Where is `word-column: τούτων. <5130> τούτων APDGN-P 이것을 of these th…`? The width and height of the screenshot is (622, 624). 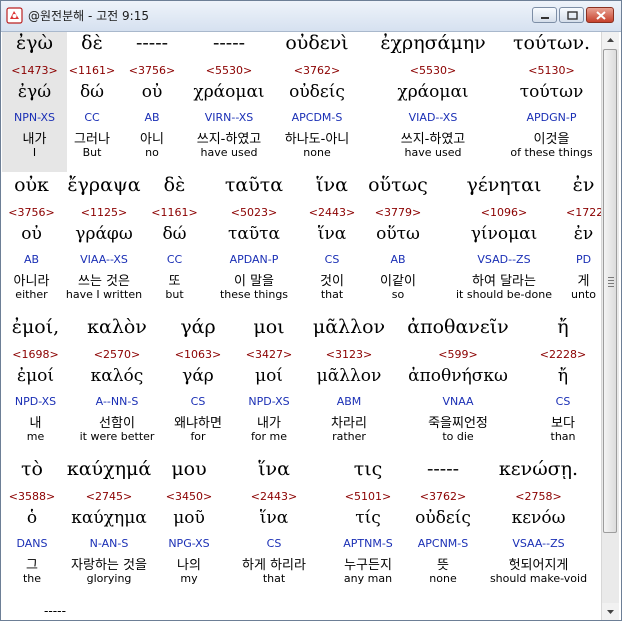
word-column: τούτων. <5130> τούτων APDGN-P 이것을 of these th… is located at coordinates (551, 102).